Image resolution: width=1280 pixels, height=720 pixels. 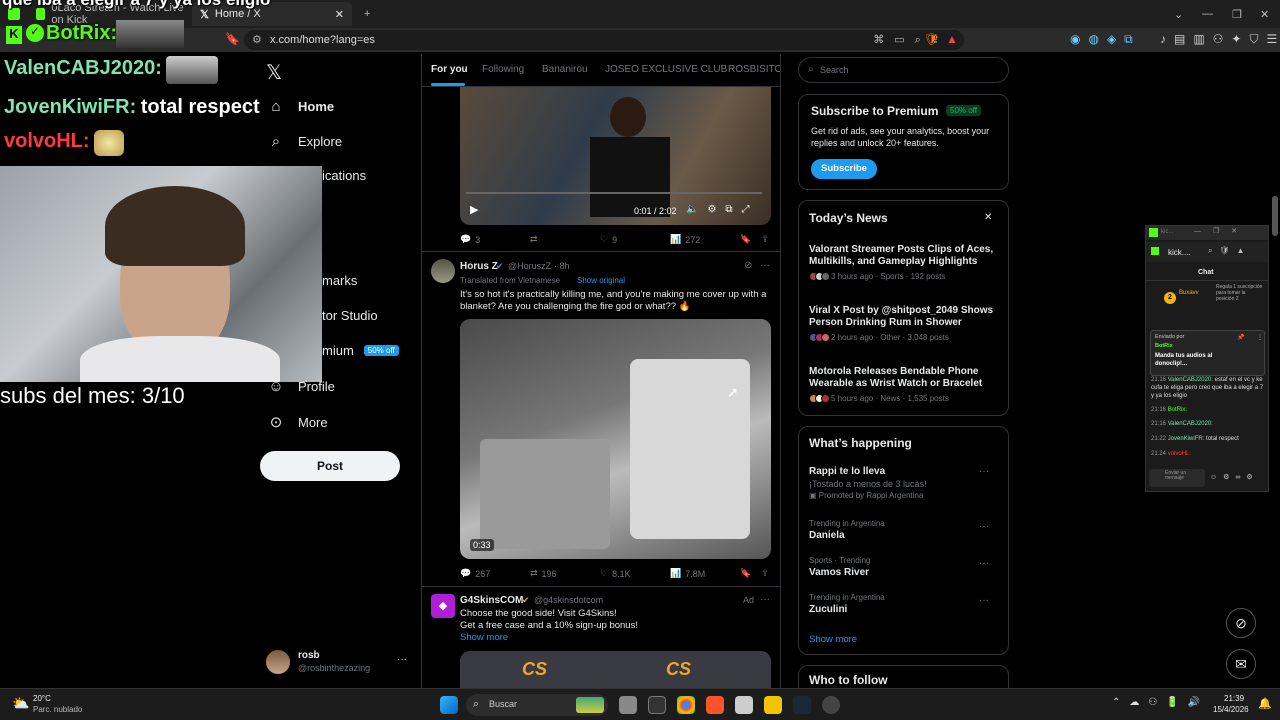 I want to click on post-button: Post, so click(x=330, y=466).